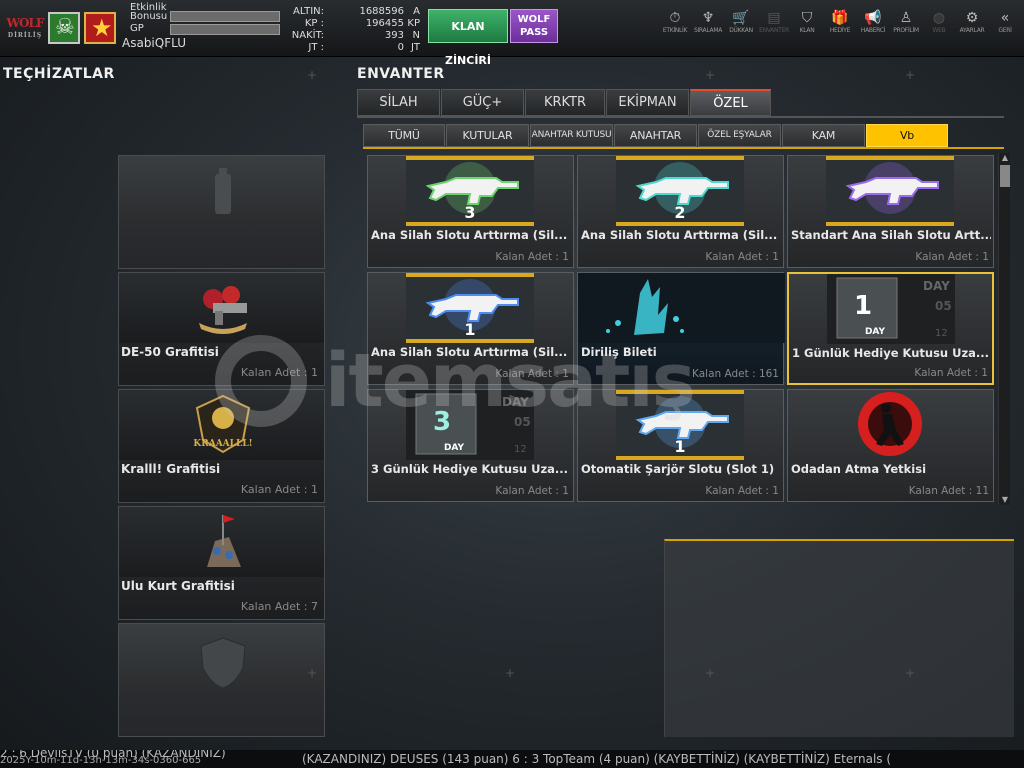 The width and height of the screenshot is (1024, 768). I want to click on rank-icon: ♆, so click(708, 18).